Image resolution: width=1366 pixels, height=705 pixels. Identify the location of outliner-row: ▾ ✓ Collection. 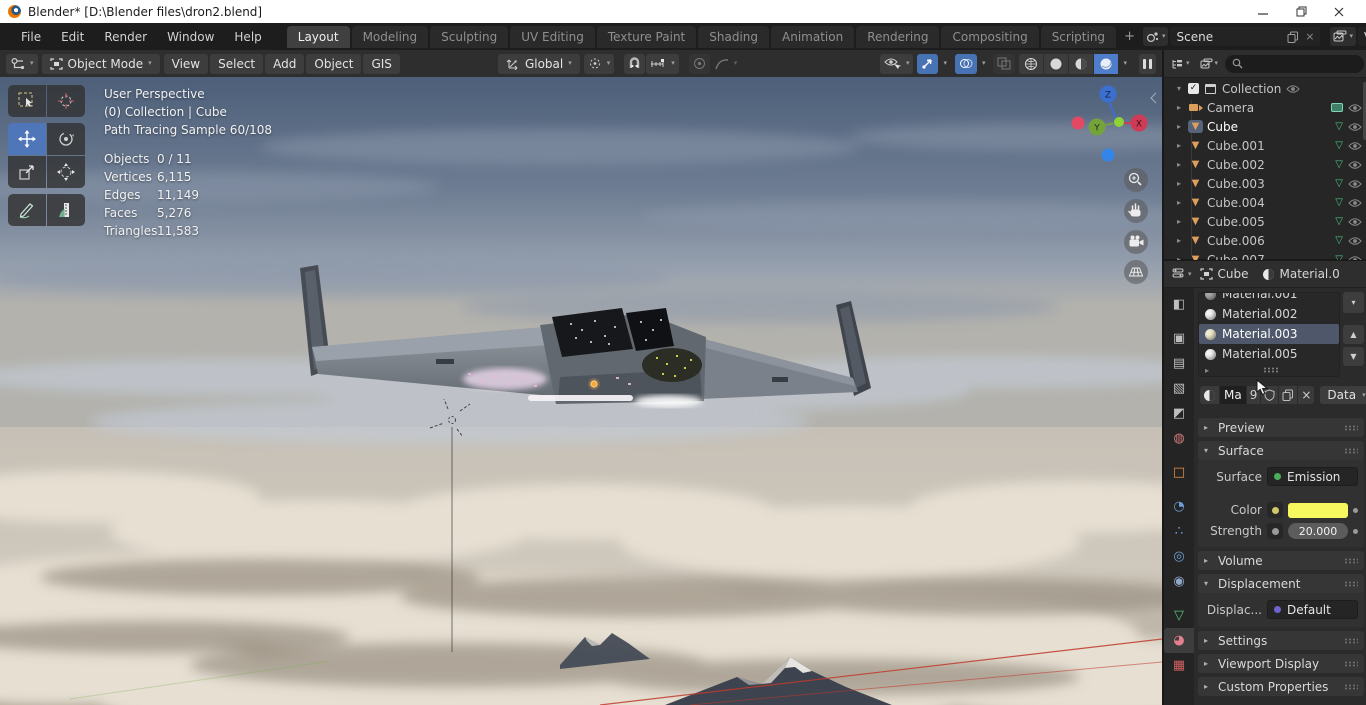
(1265, 88).